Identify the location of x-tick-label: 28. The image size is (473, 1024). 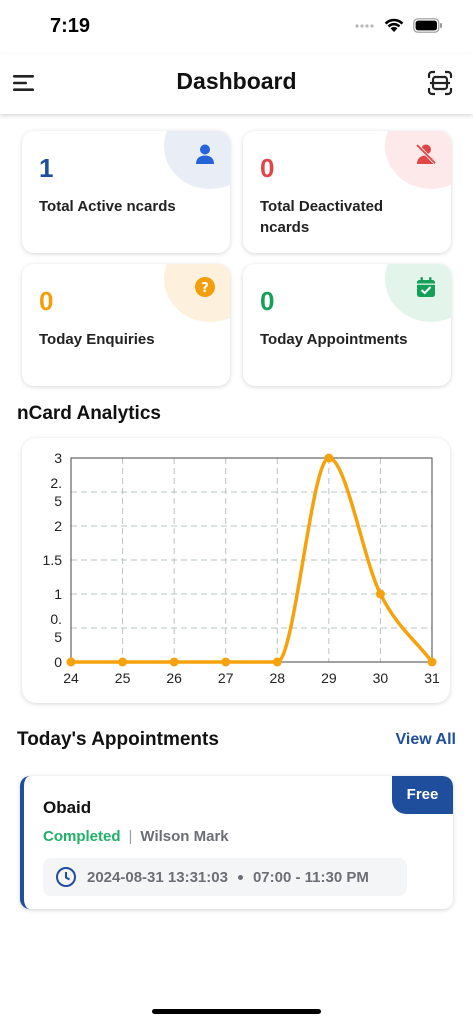
(277, 678).